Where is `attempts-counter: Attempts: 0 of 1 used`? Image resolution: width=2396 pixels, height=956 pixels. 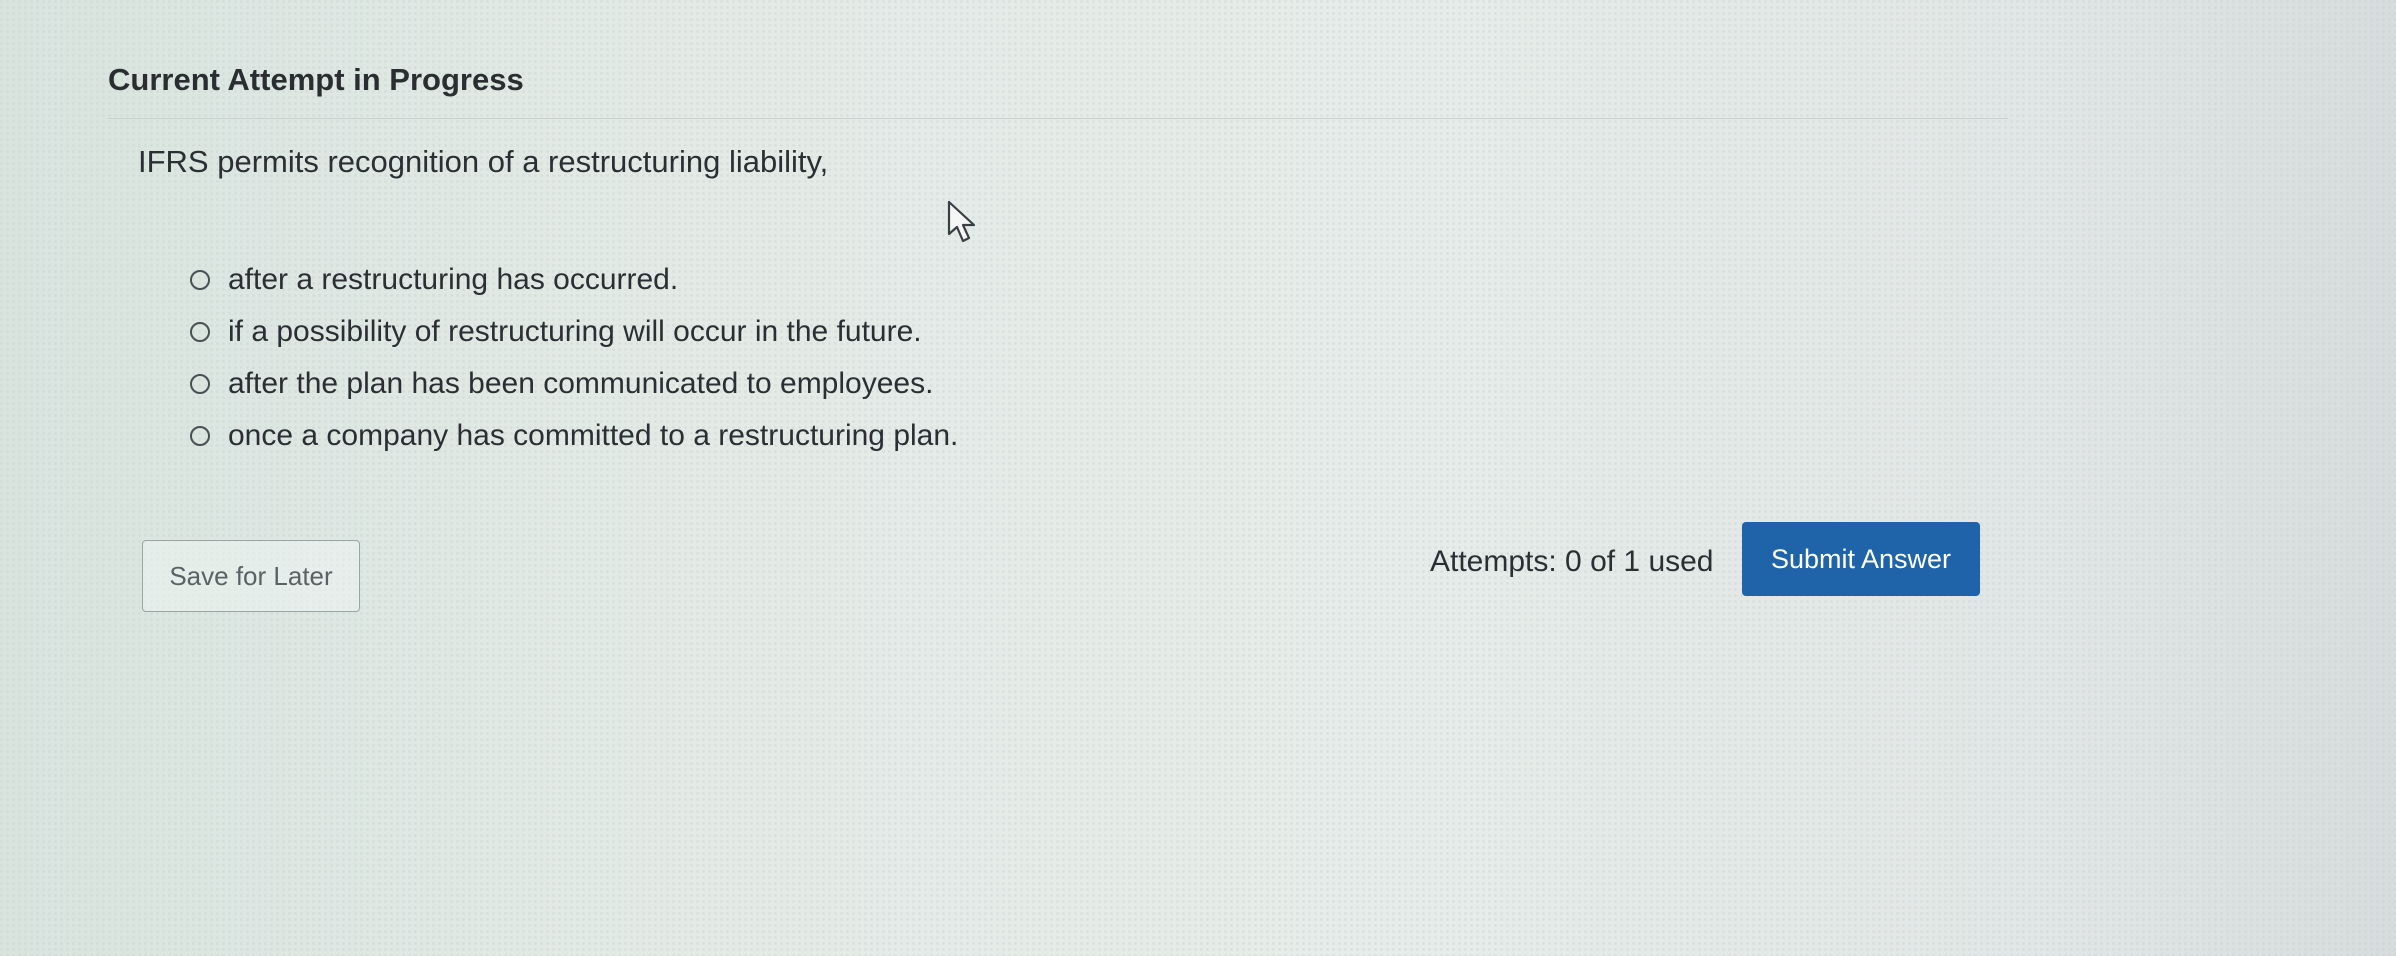 attempts-counter: Attempts: 0 of 1 used is located at coordinates (1572, 561).